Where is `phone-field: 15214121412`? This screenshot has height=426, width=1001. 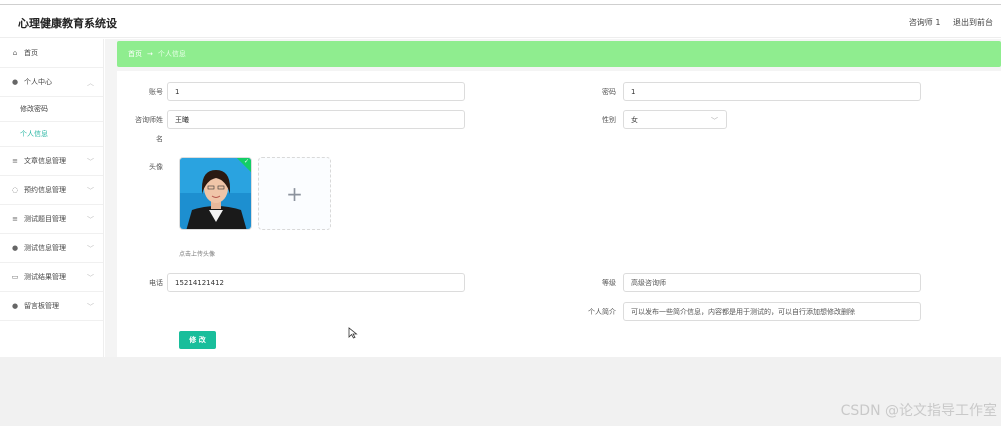 phone-field: 15214121412 is located at coordinates (316, 282).